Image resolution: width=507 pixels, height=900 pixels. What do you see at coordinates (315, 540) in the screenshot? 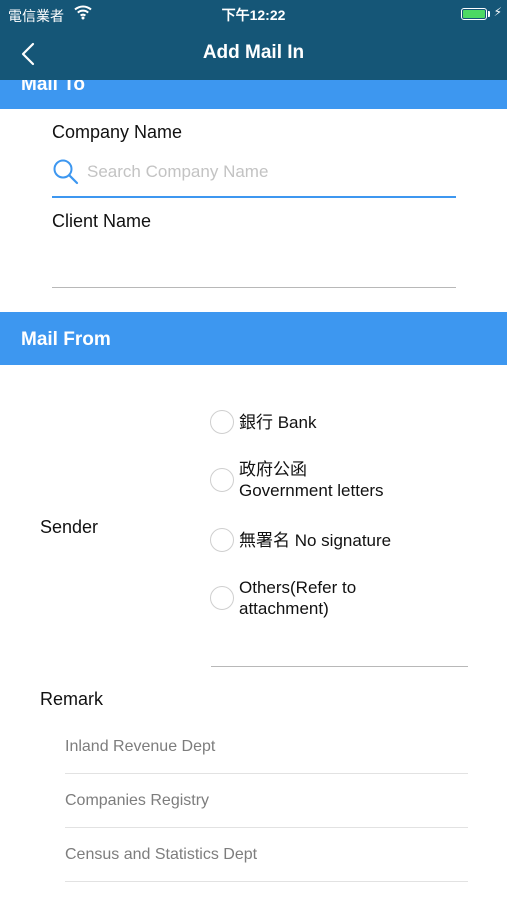
I see `sender-option-label: 無署名 No signature` at bounding box center [315, 540].